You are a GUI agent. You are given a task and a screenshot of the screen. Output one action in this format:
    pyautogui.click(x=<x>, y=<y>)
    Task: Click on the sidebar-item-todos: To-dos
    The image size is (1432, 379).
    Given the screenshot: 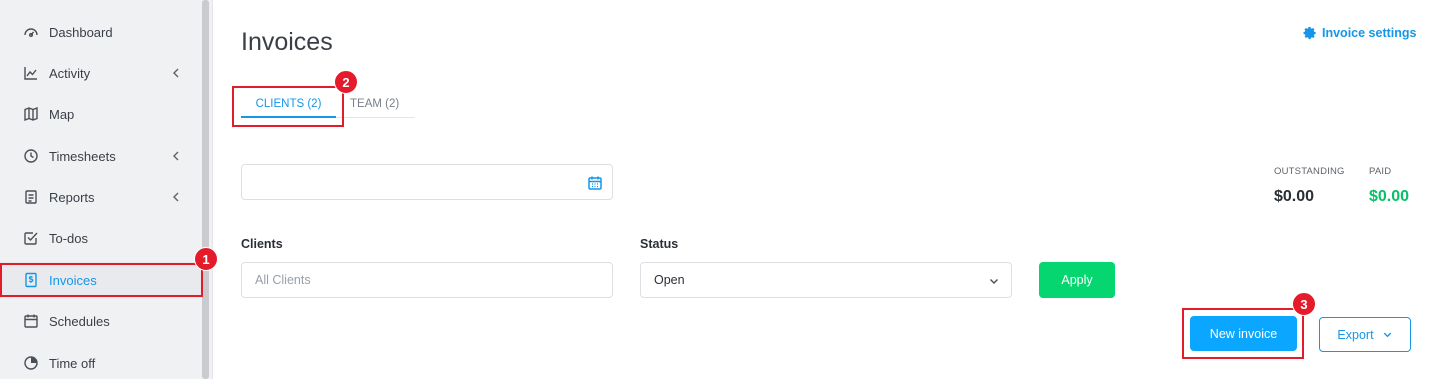 What is the action you would take?
    pyautogui.click(x=101, y=238)
    